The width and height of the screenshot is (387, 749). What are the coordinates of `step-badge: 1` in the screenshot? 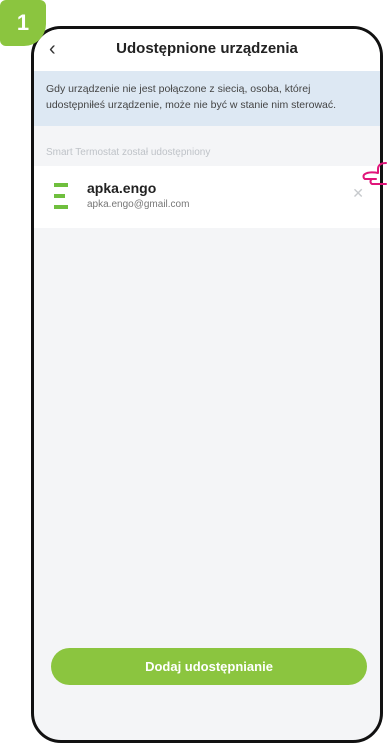 It's located at (23, 23).